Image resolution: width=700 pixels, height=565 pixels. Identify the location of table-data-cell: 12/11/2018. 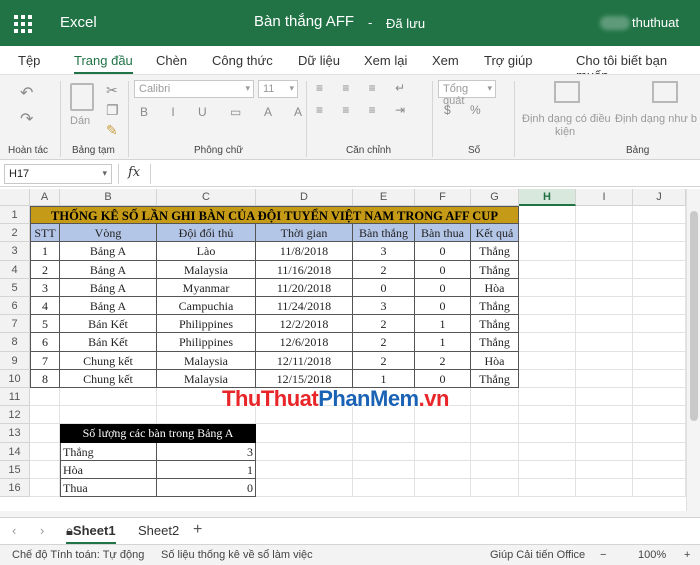
(304, 360).